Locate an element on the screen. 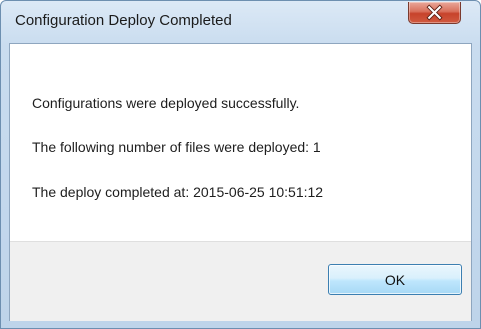 The height and width of the screenshot is (329, 481). close-icon is located at coordinates (434, 12).